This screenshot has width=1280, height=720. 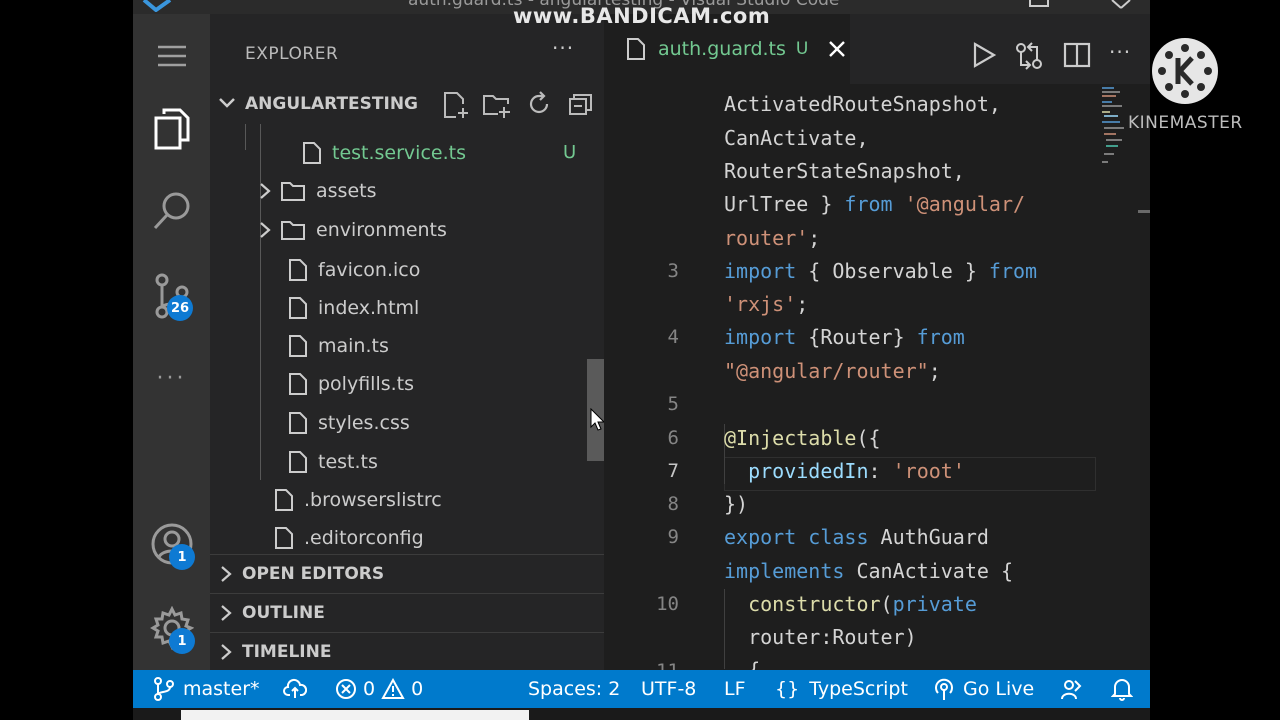 I want to click on section-outline: OUTLINE, so click(x=407, y=612).